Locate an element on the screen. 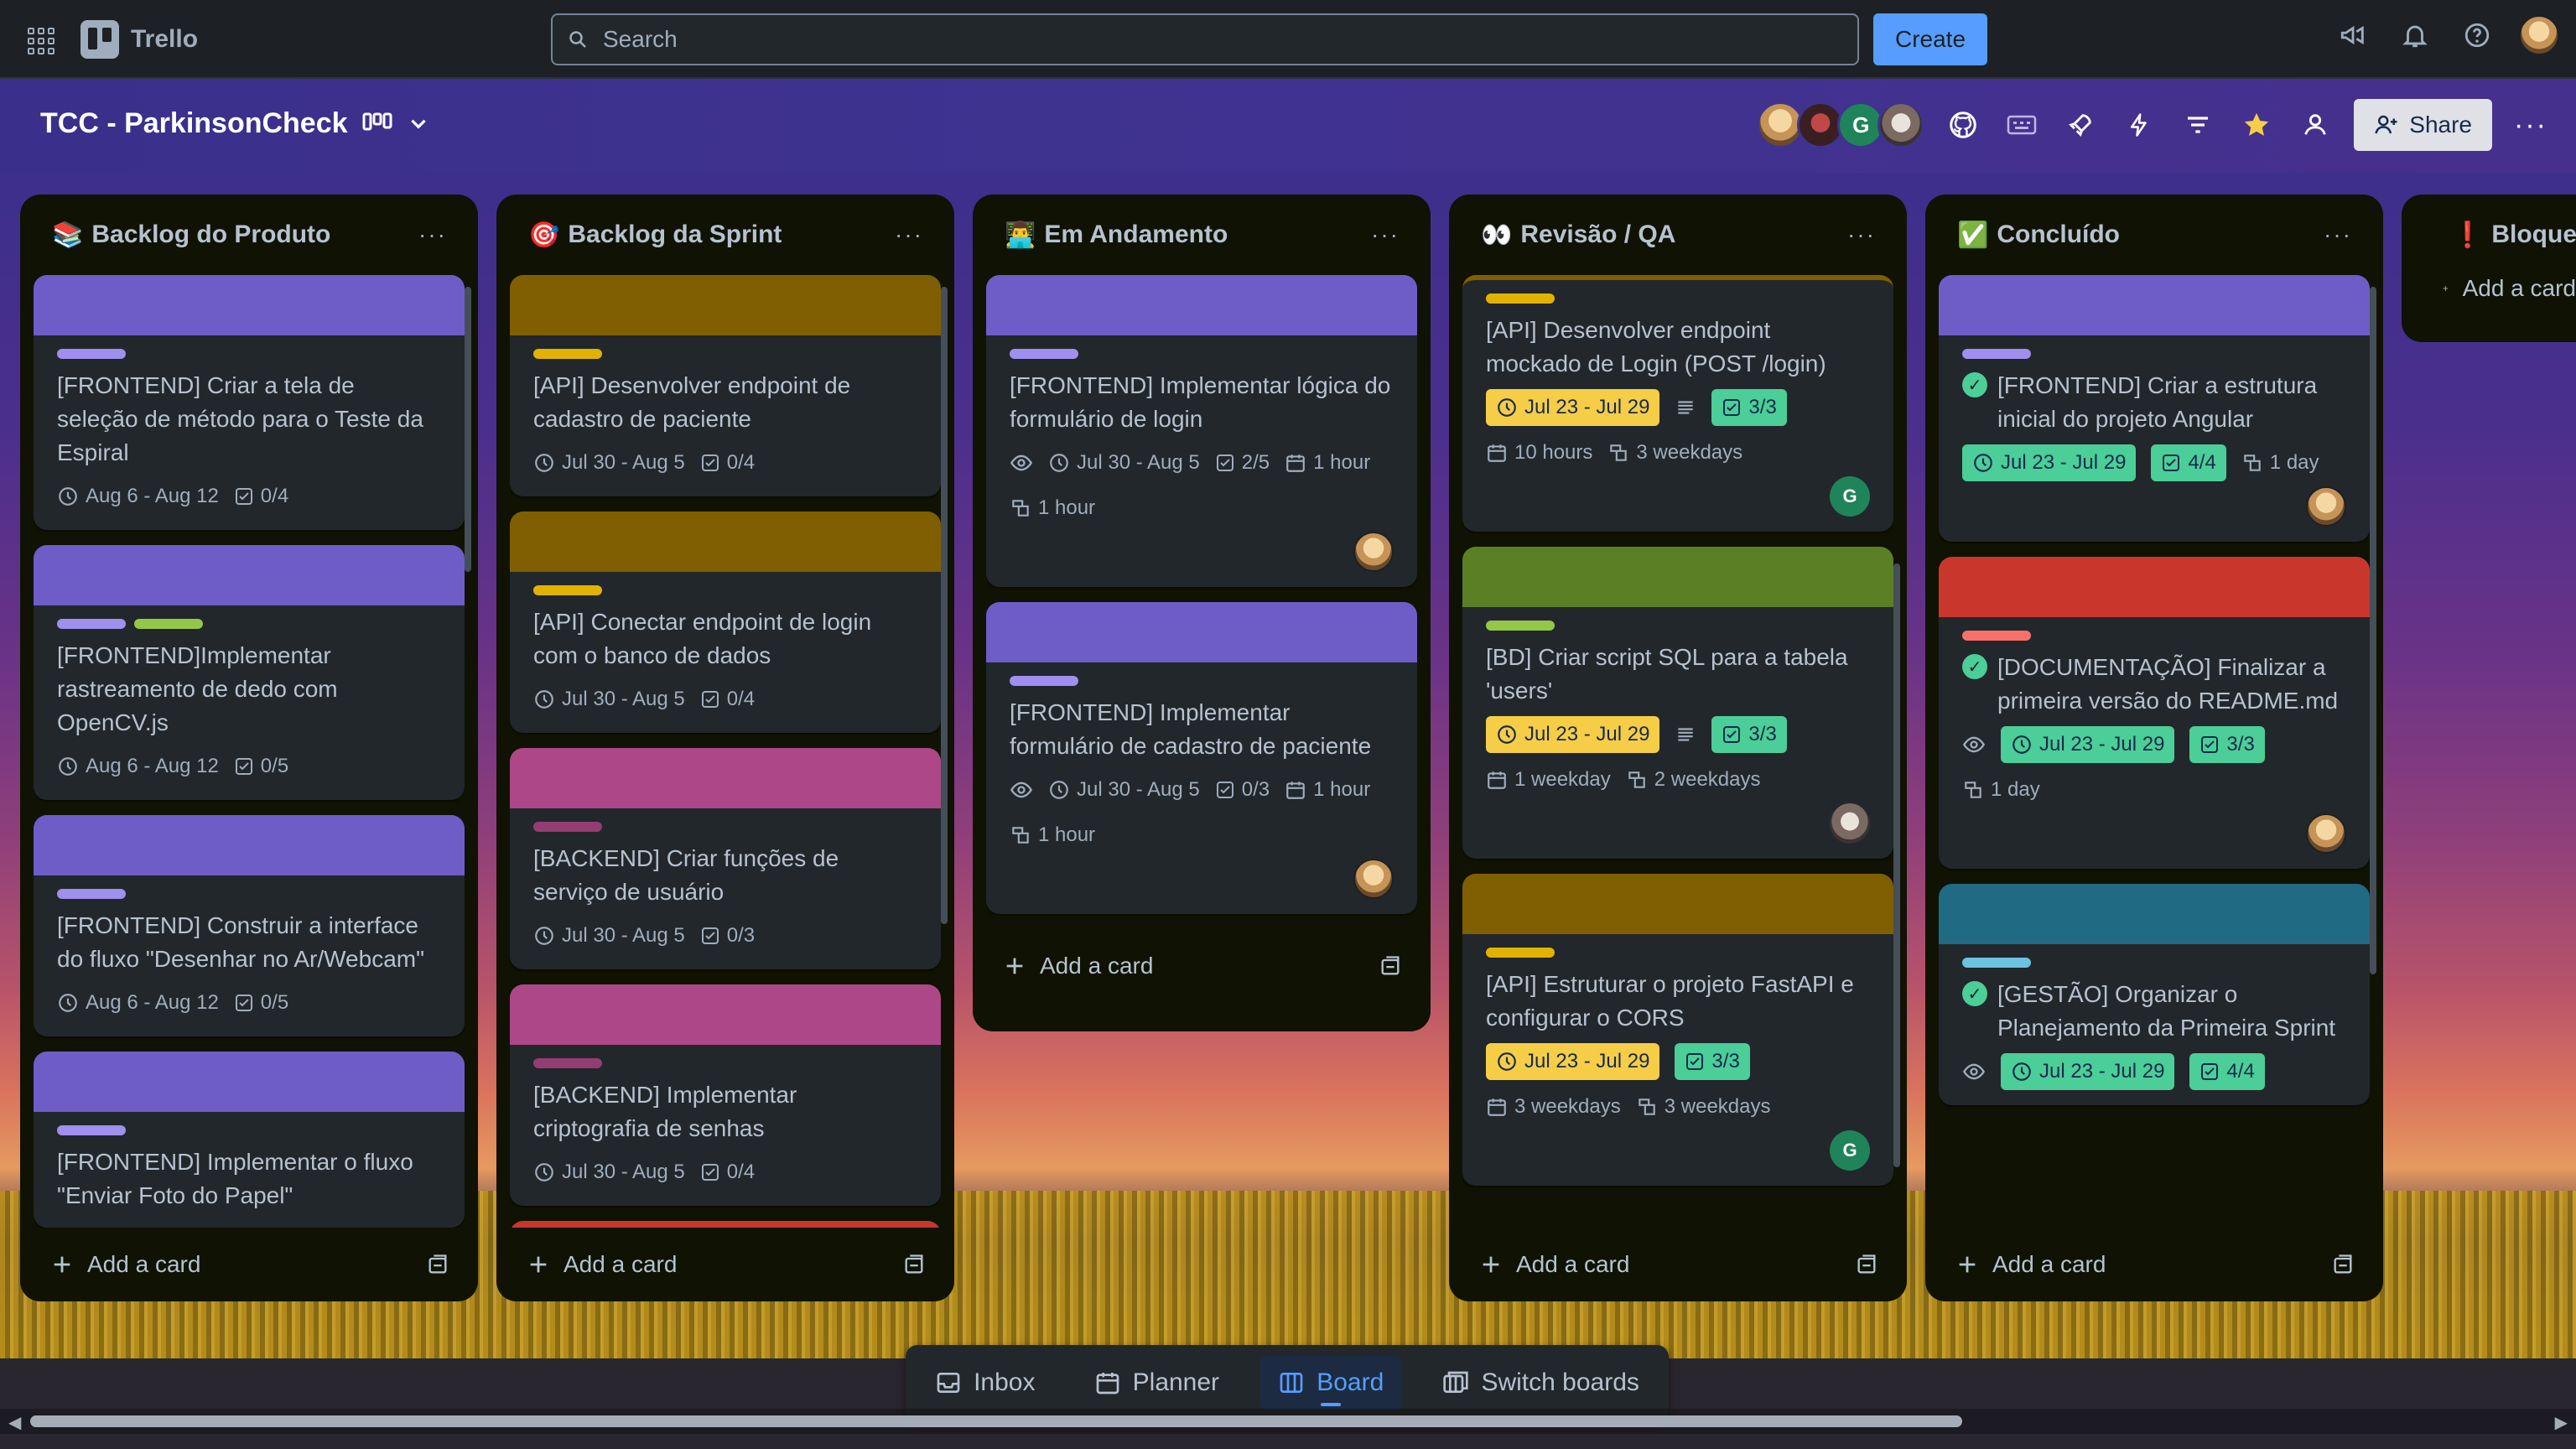  help-icon is located at coordinates (2477, 35).